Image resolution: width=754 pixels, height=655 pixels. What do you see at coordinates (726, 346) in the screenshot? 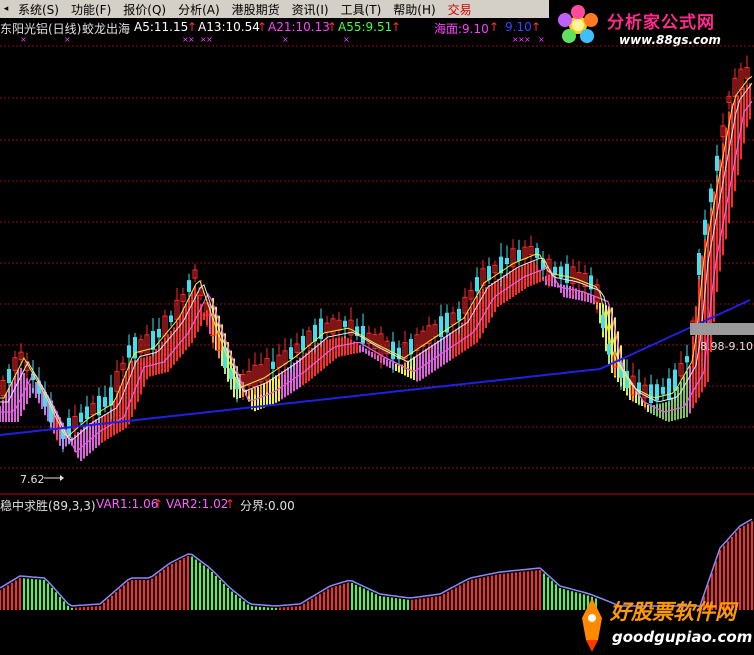
I see `right-price-label: 8.98-9.10` at bounding box center [726, 346].